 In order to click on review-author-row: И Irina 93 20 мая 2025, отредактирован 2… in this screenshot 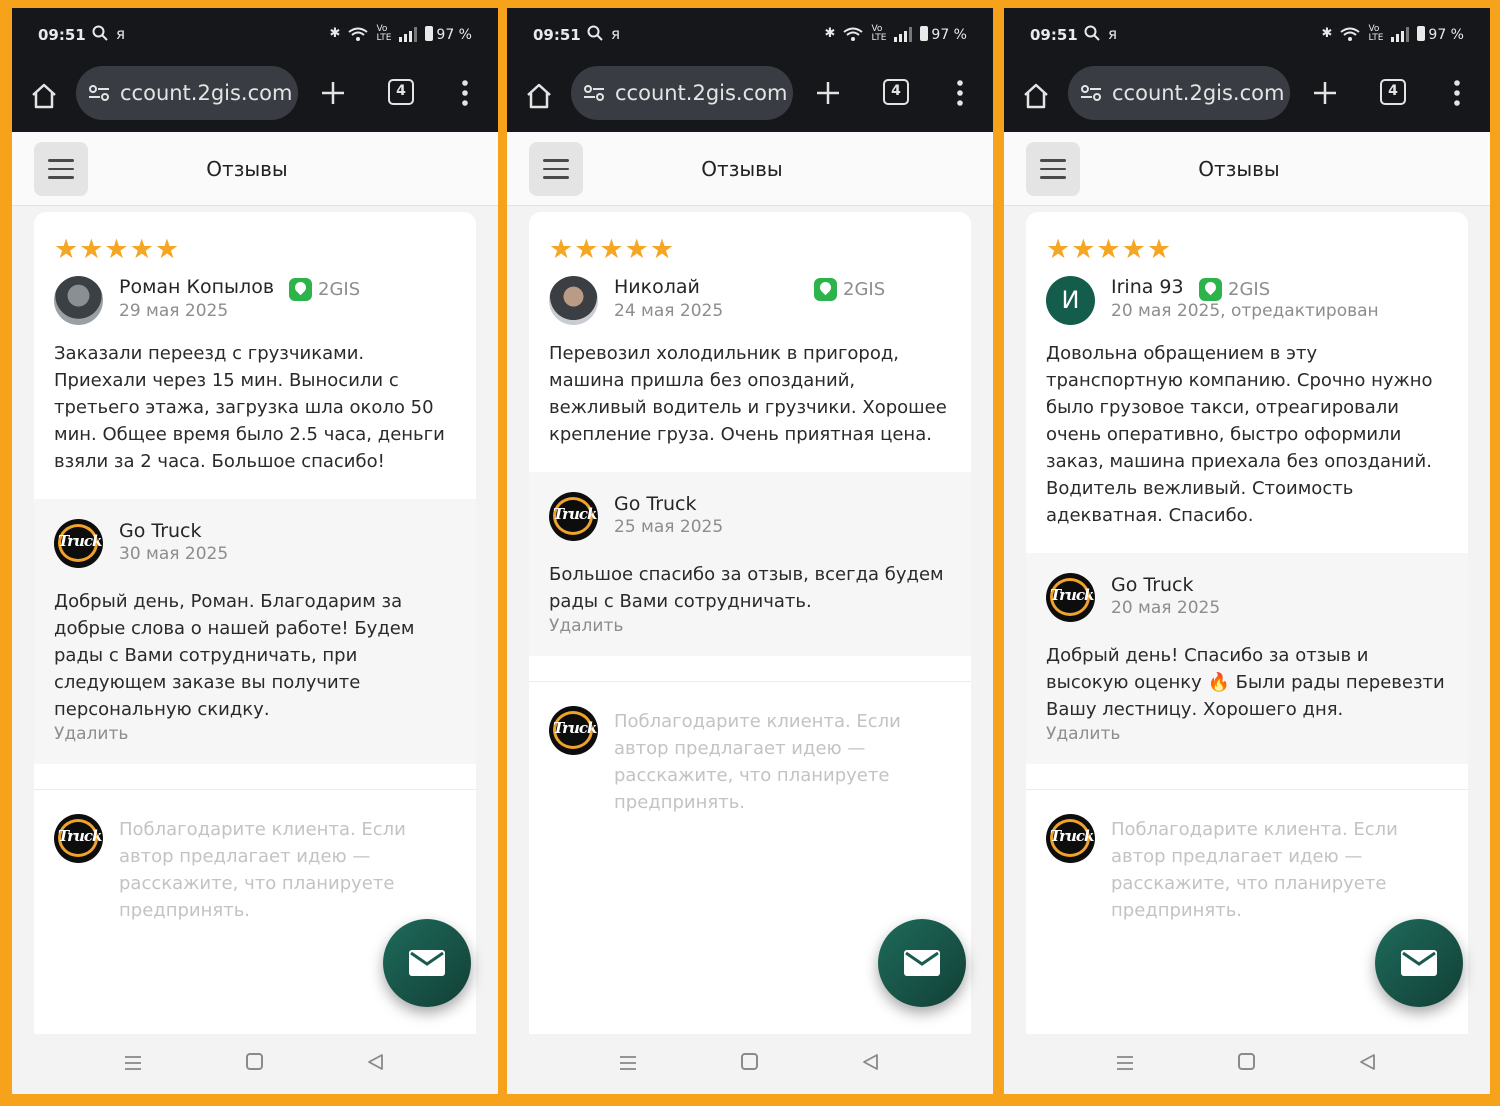, I will do `click(1247, 298)`.